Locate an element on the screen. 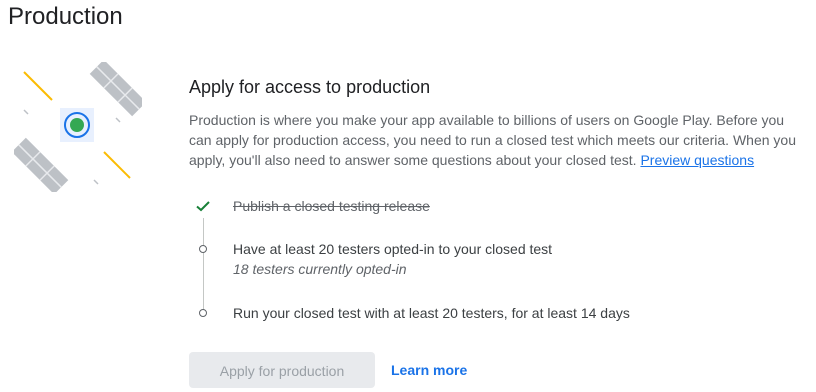 The image size is (816, 392). checklist-item-text: Publish a closed testing release is located at coordinates (331, 206).